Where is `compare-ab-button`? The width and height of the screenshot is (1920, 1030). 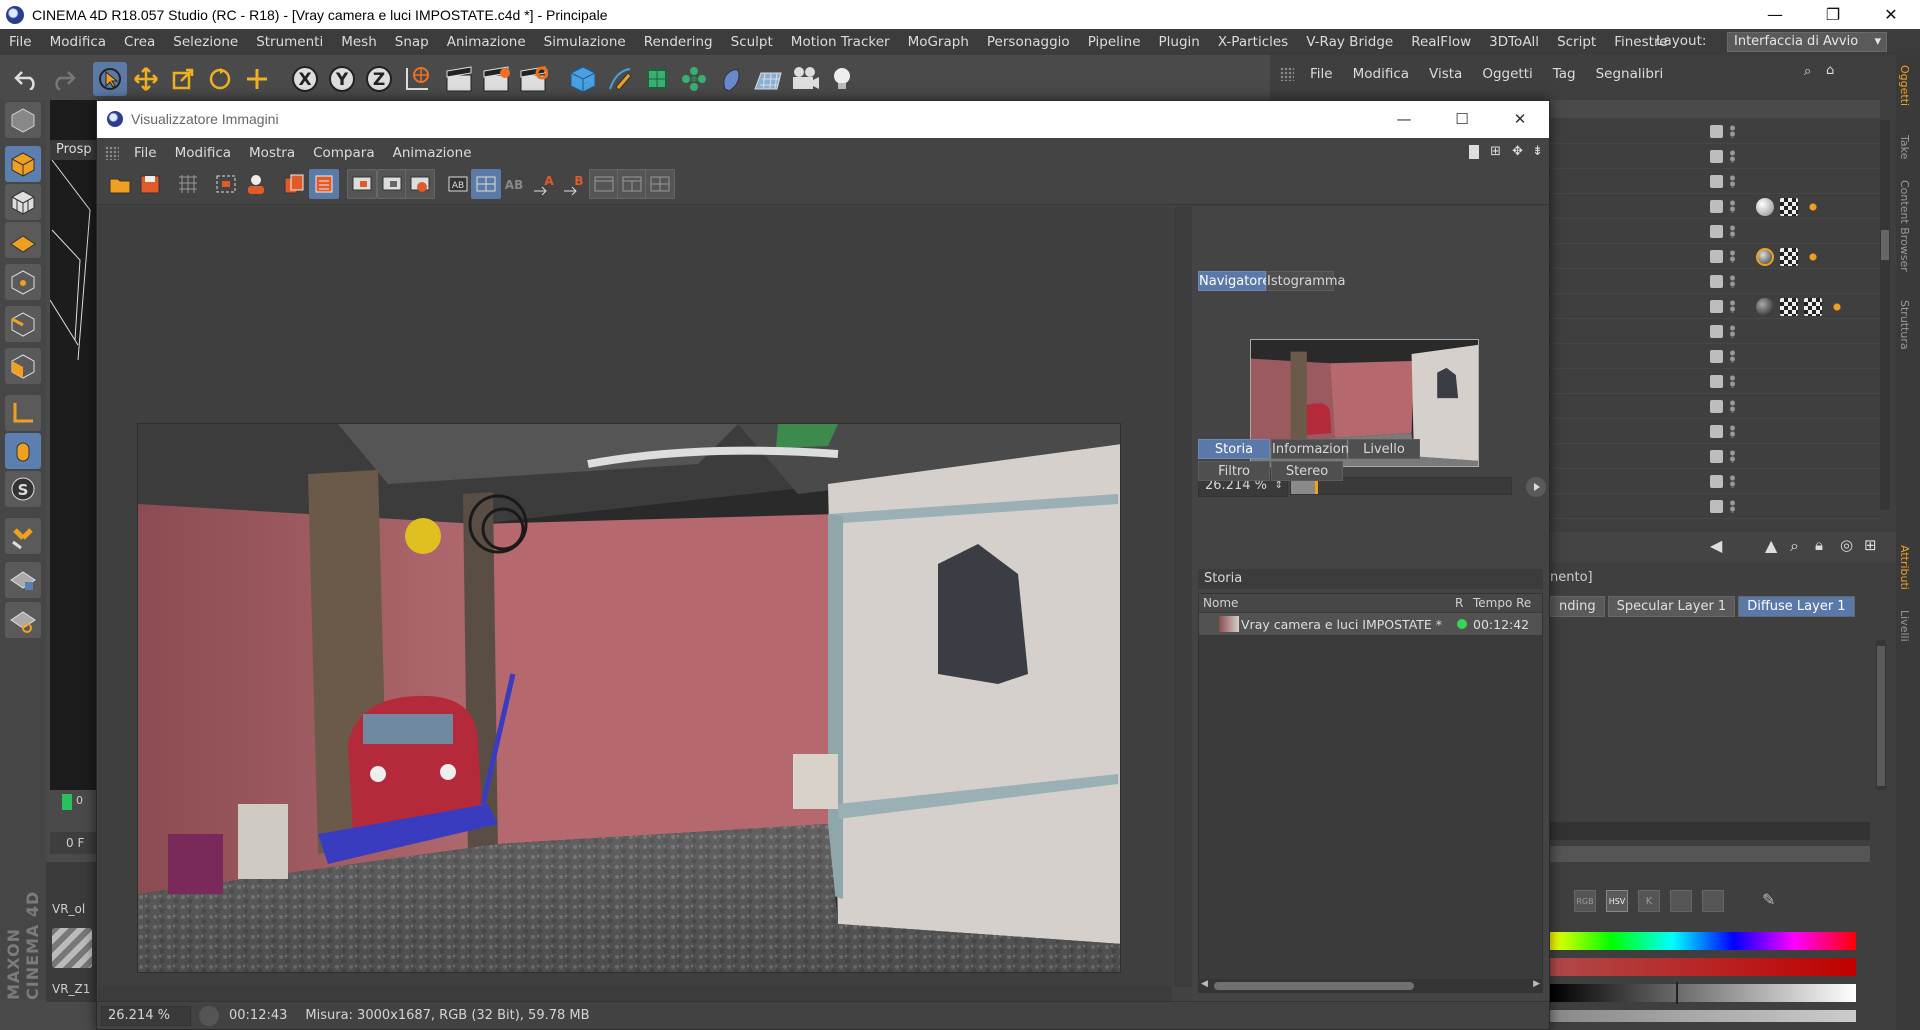
compare-ab-button is located at coordinates (420, 184).